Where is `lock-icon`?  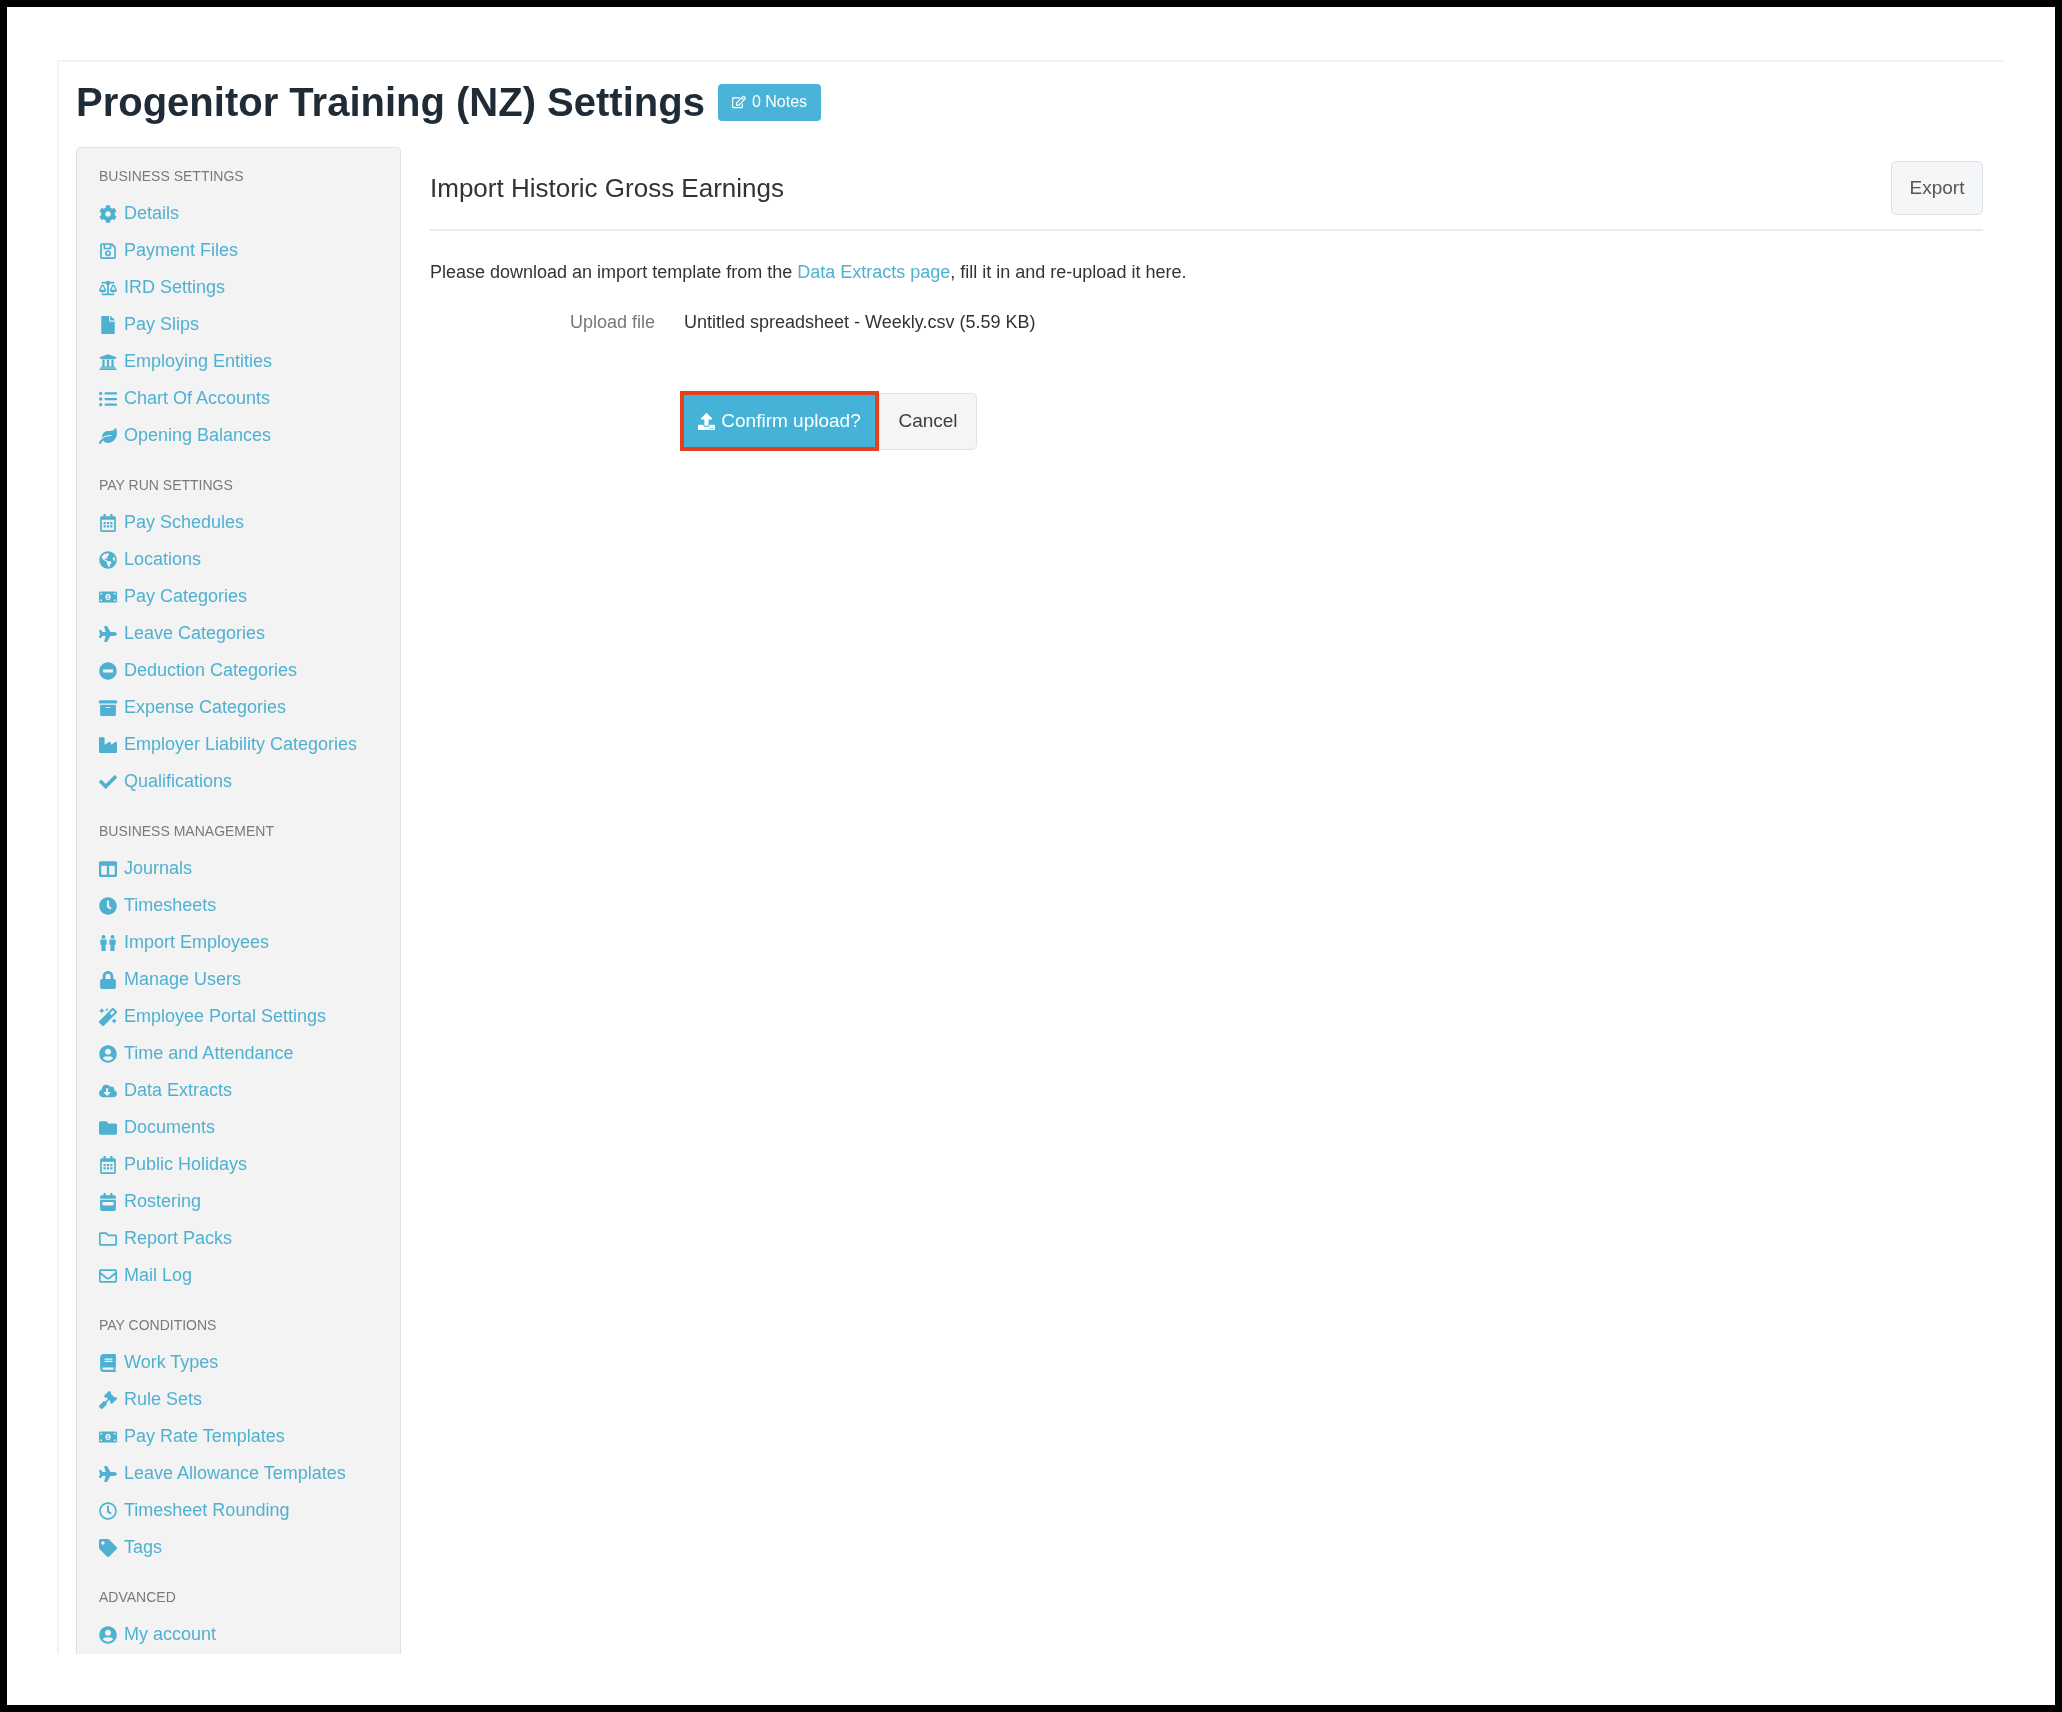
lock-icon is located at coordinates (108, 979).